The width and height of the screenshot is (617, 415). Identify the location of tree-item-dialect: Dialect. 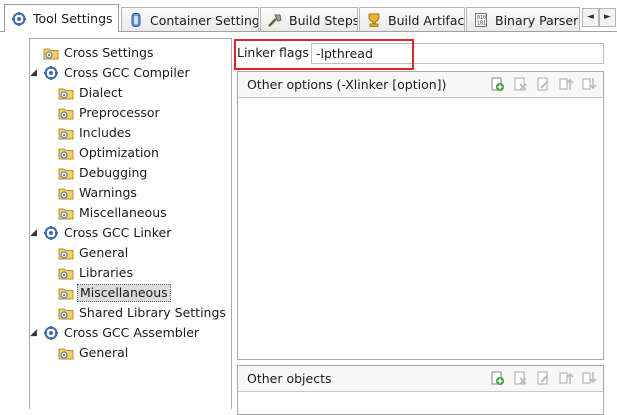
(85, 93).